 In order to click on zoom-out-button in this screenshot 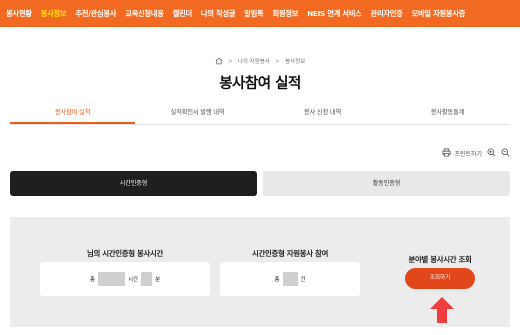, I will do `click(505, 153)`.